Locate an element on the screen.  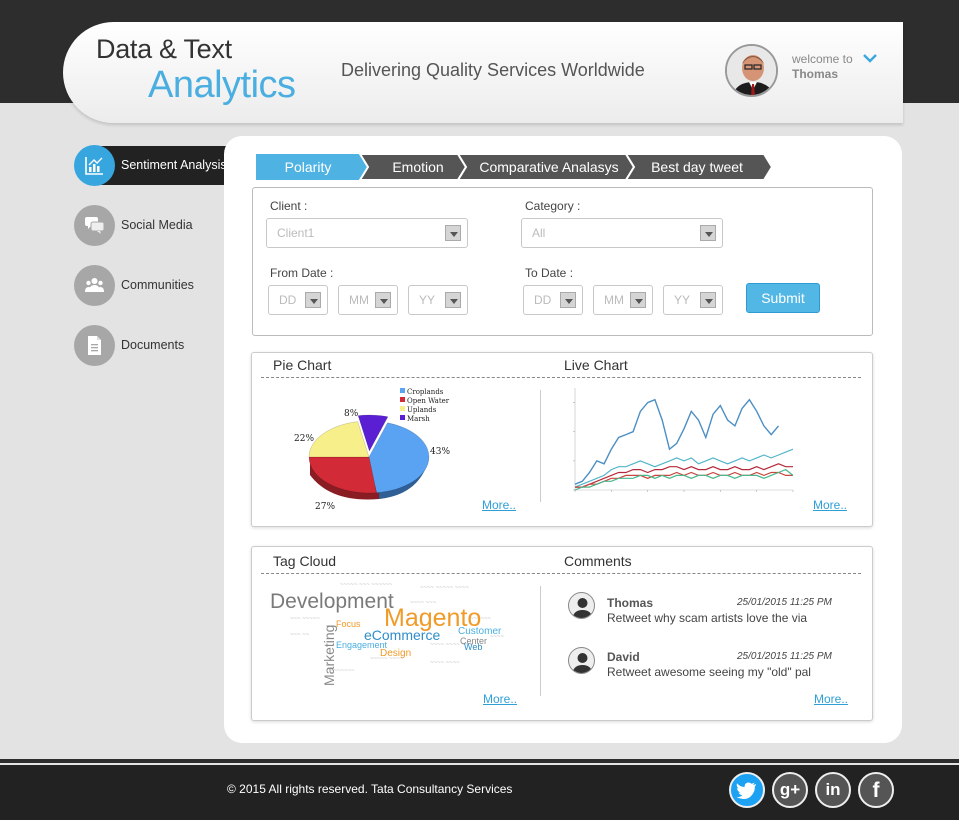
pie-data-label: 8% is located at coordinates (351, 414).